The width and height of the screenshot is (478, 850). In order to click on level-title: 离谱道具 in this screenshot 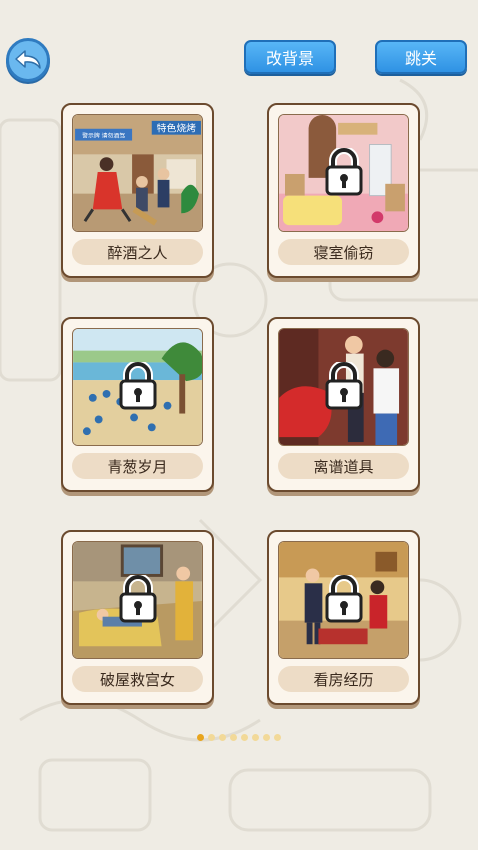, I will do `click(343, 466)`.